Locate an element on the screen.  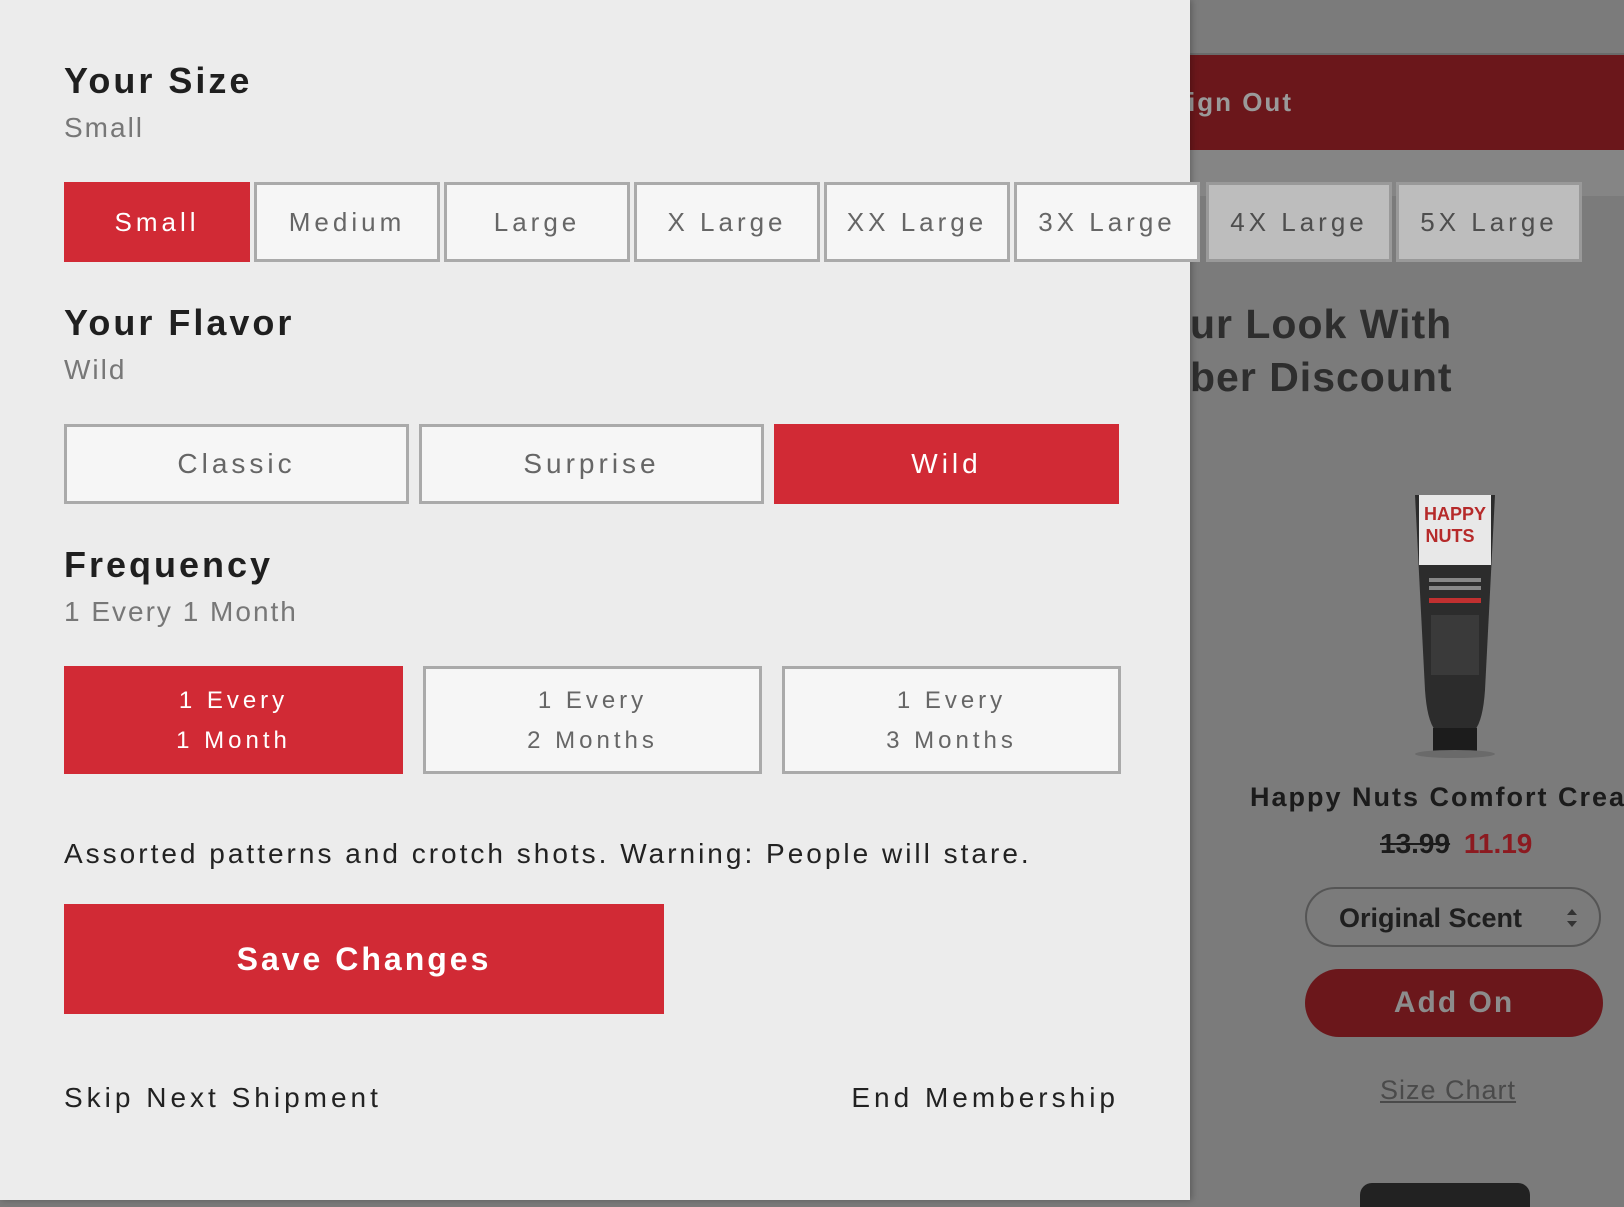
next-product-image is located at coordinates (1445, 1195).